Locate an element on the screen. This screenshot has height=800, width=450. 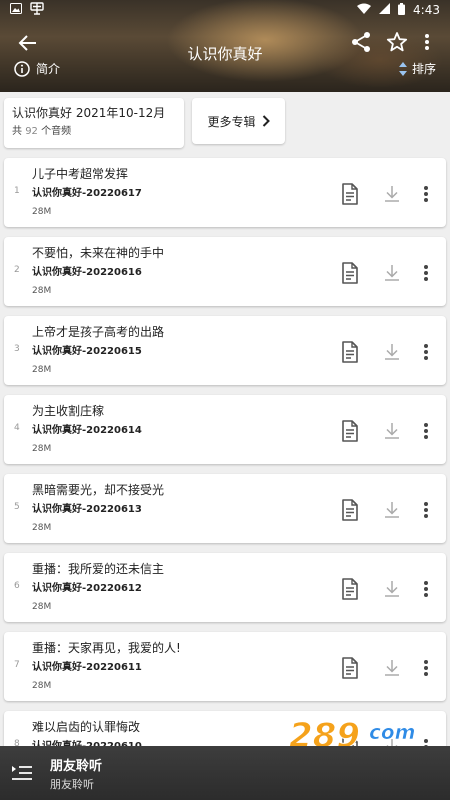
image-notification-icon is located at coordinates (16, 10).